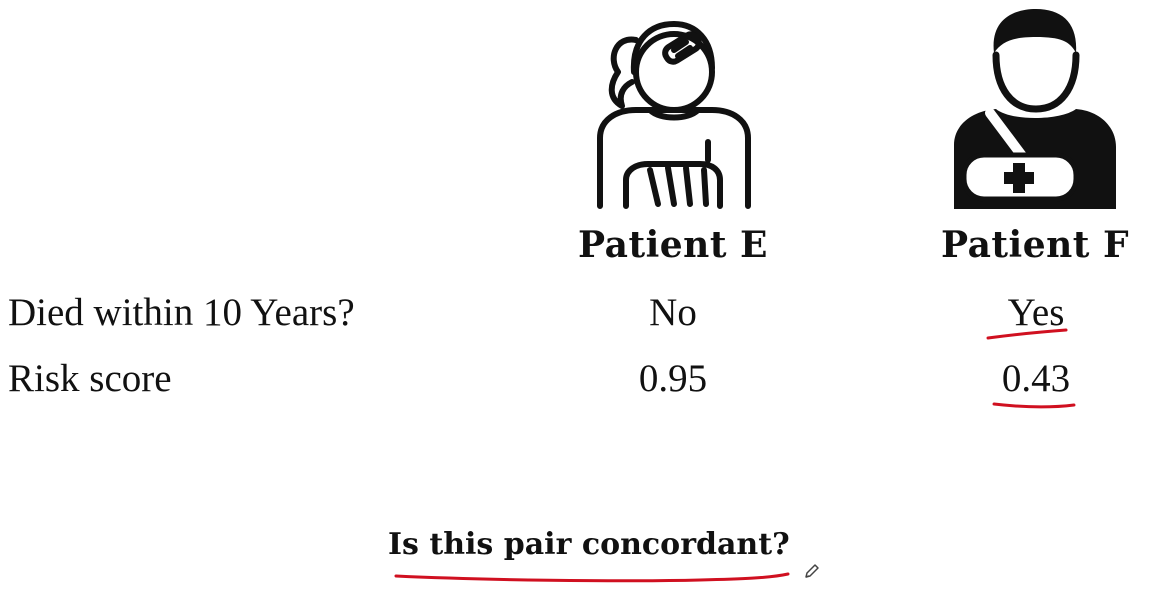 The width and height of the screenshot is (1152, 597). Describe the element at coordinates (592, 577) in the screenshot. I see `question-underline` at that location.